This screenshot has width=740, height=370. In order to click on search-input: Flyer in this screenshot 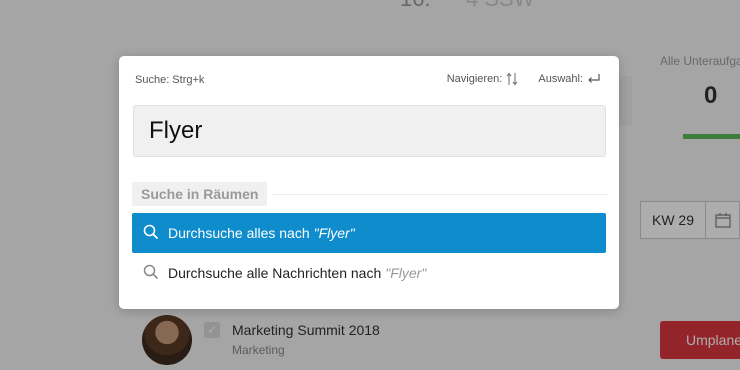, I will do `click(369, 131)`.